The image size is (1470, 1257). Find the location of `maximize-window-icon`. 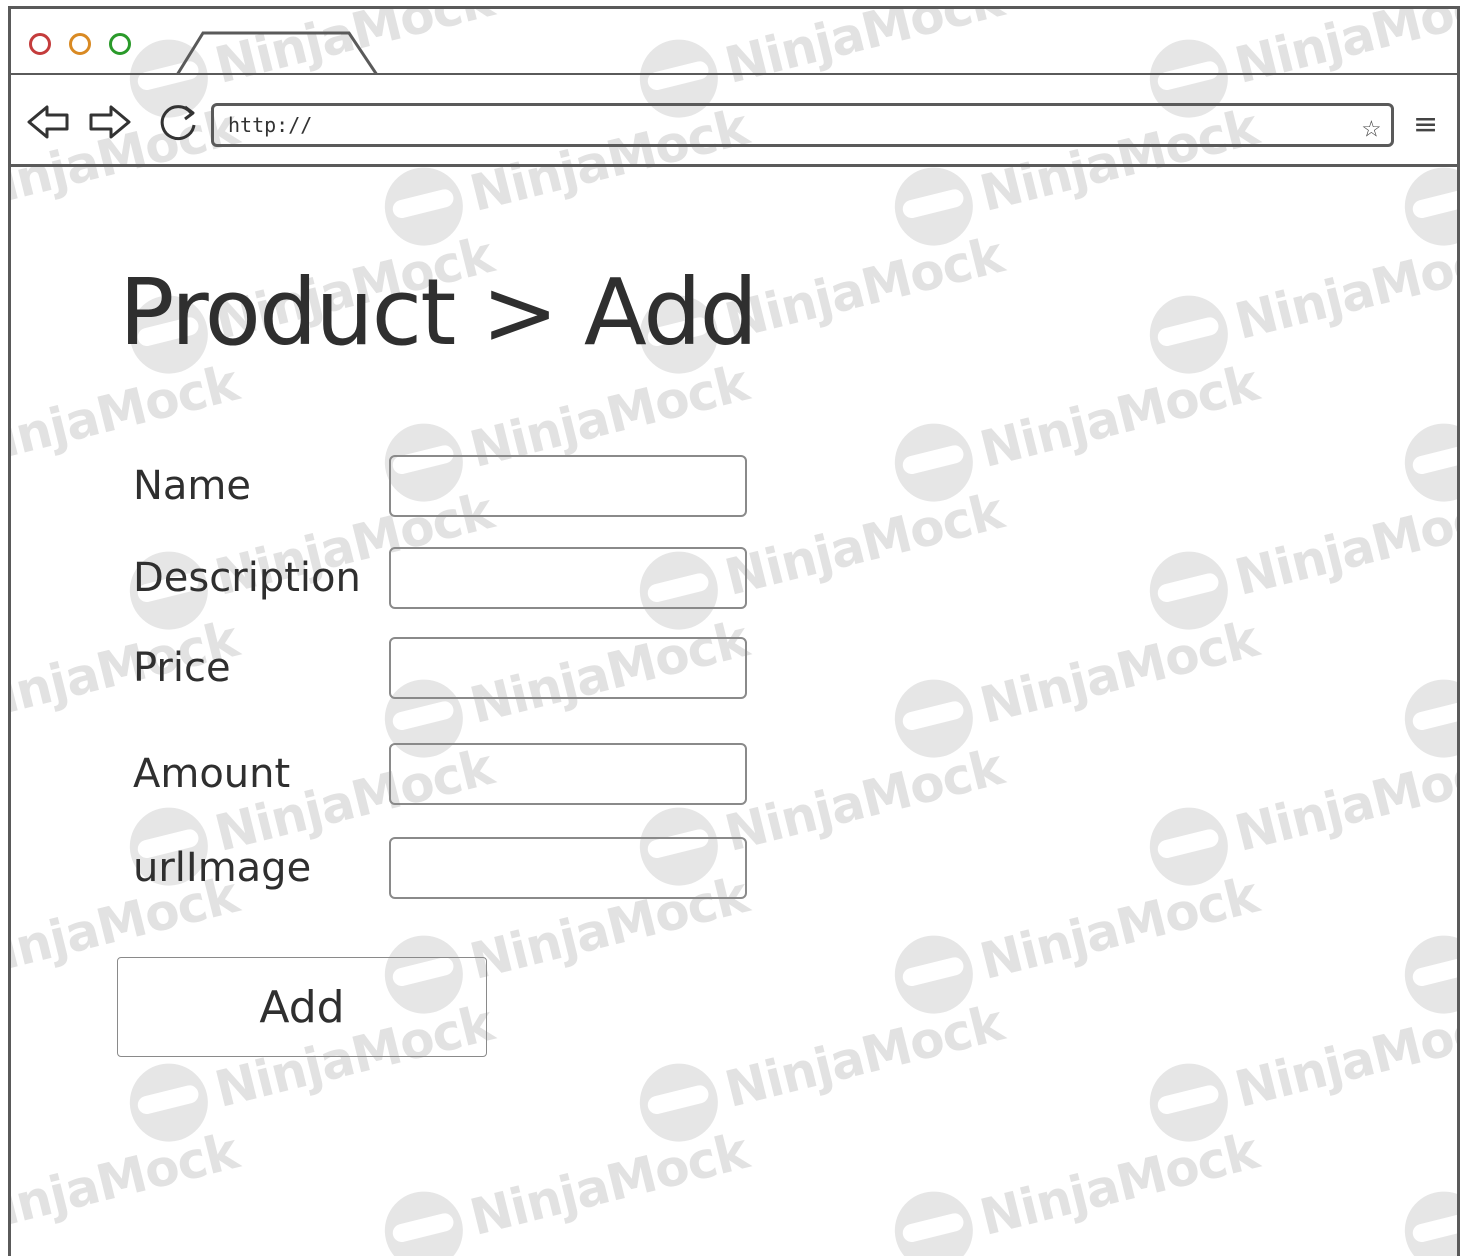

maximize-window-icon is located at coordinates (120, 44).